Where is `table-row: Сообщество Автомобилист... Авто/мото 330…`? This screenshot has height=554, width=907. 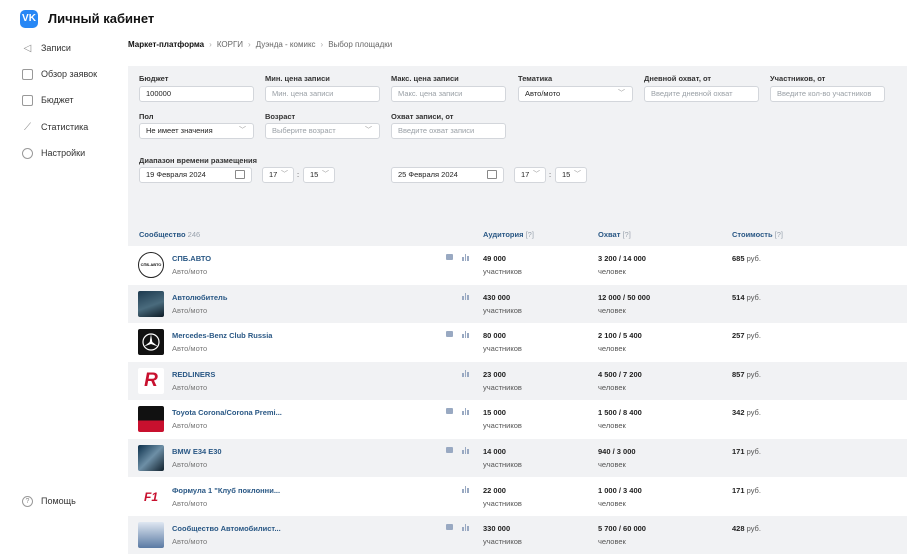 table-row: Сообщество Автомобилист... Авто/мото 330… is located at coordinates (517, 535).